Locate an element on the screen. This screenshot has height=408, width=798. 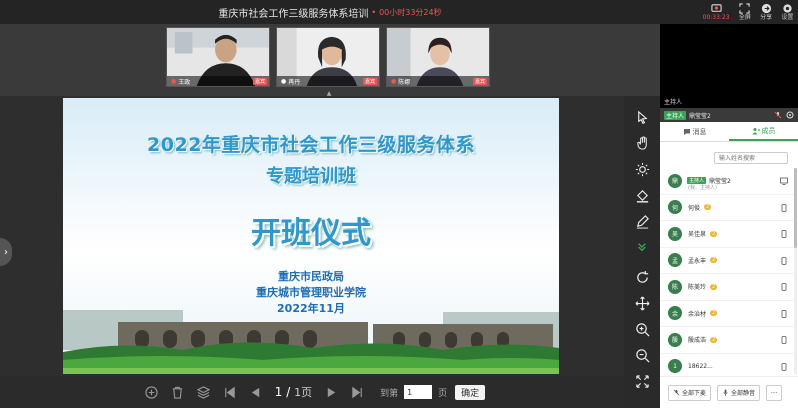
zoom-in-icon is located at coordinates (642, 329).